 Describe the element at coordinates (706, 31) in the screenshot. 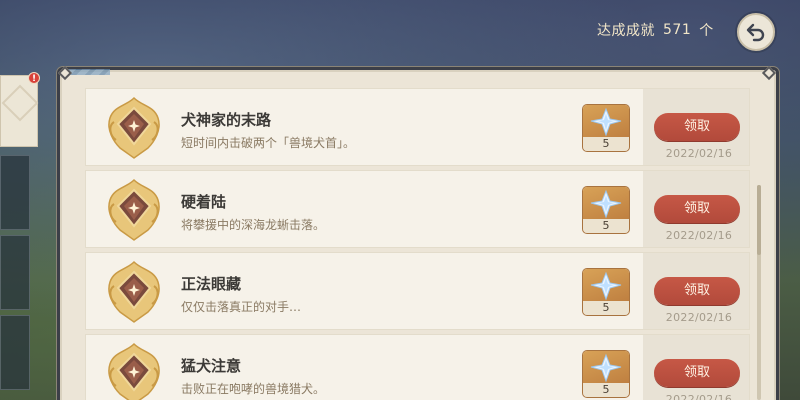

I see `achievement-count-unit: 个` at that location.